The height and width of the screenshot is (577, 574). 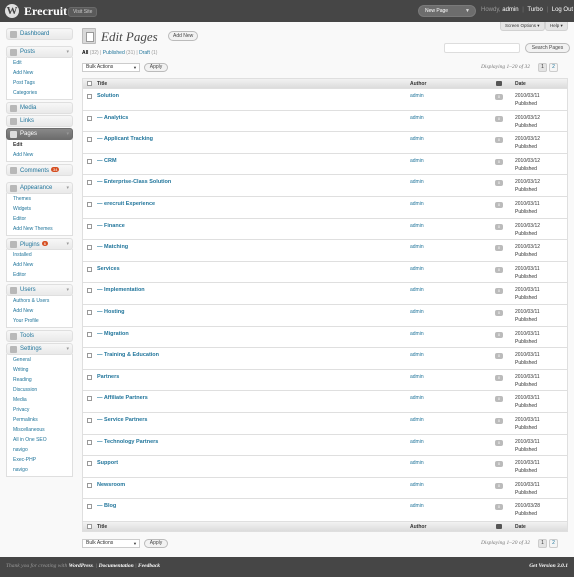 What do you see at coordinates (534, 10) in the screenshot?
I see `turbo-link: Turbo` at bounding box center [534, 10].